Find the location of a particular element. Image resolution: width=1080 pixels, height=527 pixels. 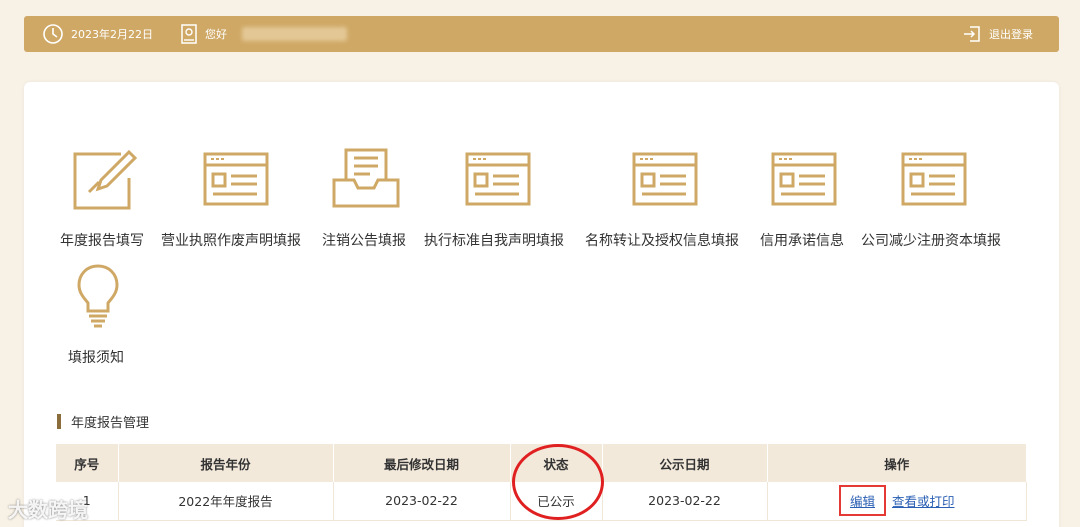

section-title: 年度报告管理 is located at coordinates (110, 423).